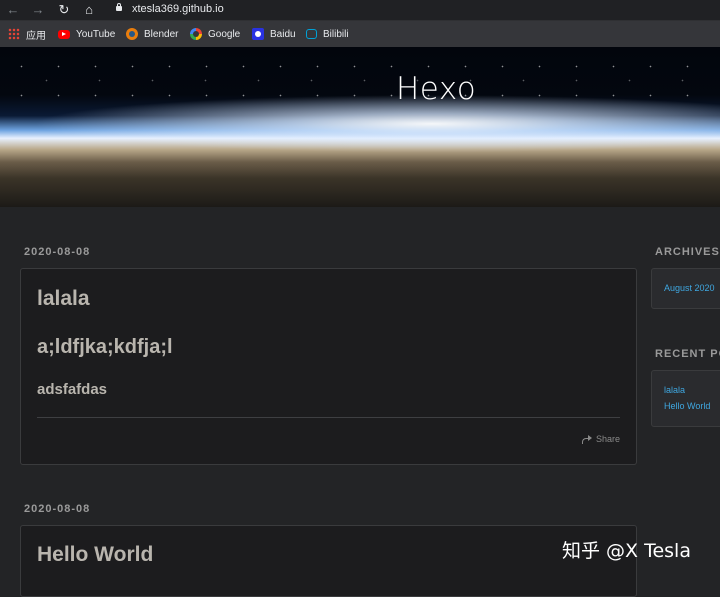 Image resolution: width=720 pixels, height=597 pixels. I want to click on watermark-text: 知乎 @X Tesla, so click(626, 551).